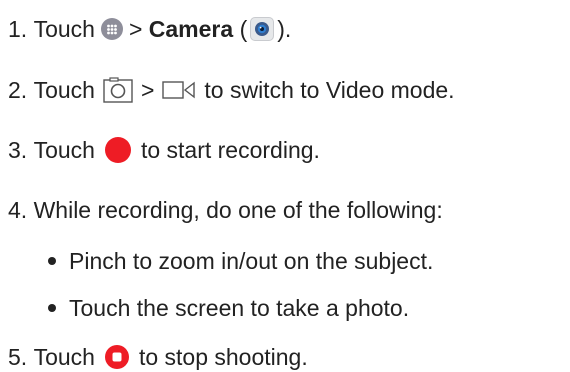 The width and height of the screenshot is (570, 372). Describe the element at coordinates (223, 357) in the screenshot. I see `step-5-post: to stop shooting.` at that location.